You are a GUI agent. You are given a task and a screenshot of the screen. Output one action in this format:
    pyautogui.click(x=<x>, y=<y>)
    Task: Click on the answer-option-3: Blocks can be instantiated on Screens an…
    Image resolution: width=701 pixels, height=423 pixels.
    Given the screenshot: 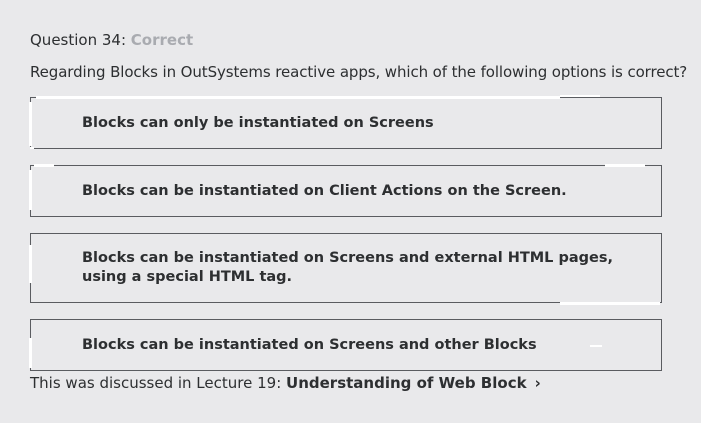 What is the action you would take?
    pyautogui.click(x=346, y=268)
    